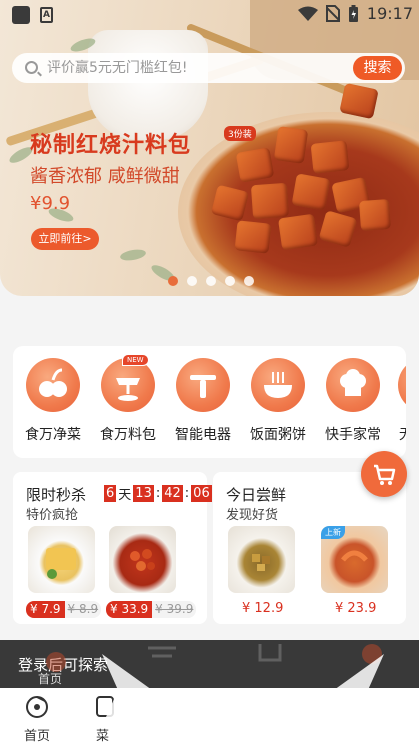 The width and height of the screenshot is (419, 744). I want to click on banner-price: ¥9.9, so click(50, 203).